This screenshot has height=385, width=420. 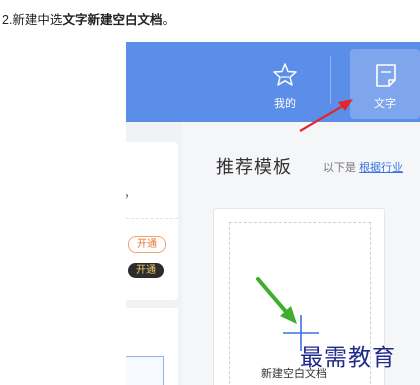 What do you see at coordinates (112, 20) in the screenshot?
I see `caption-bold: 文字新建空白文档` at bounding box center [112, 20].